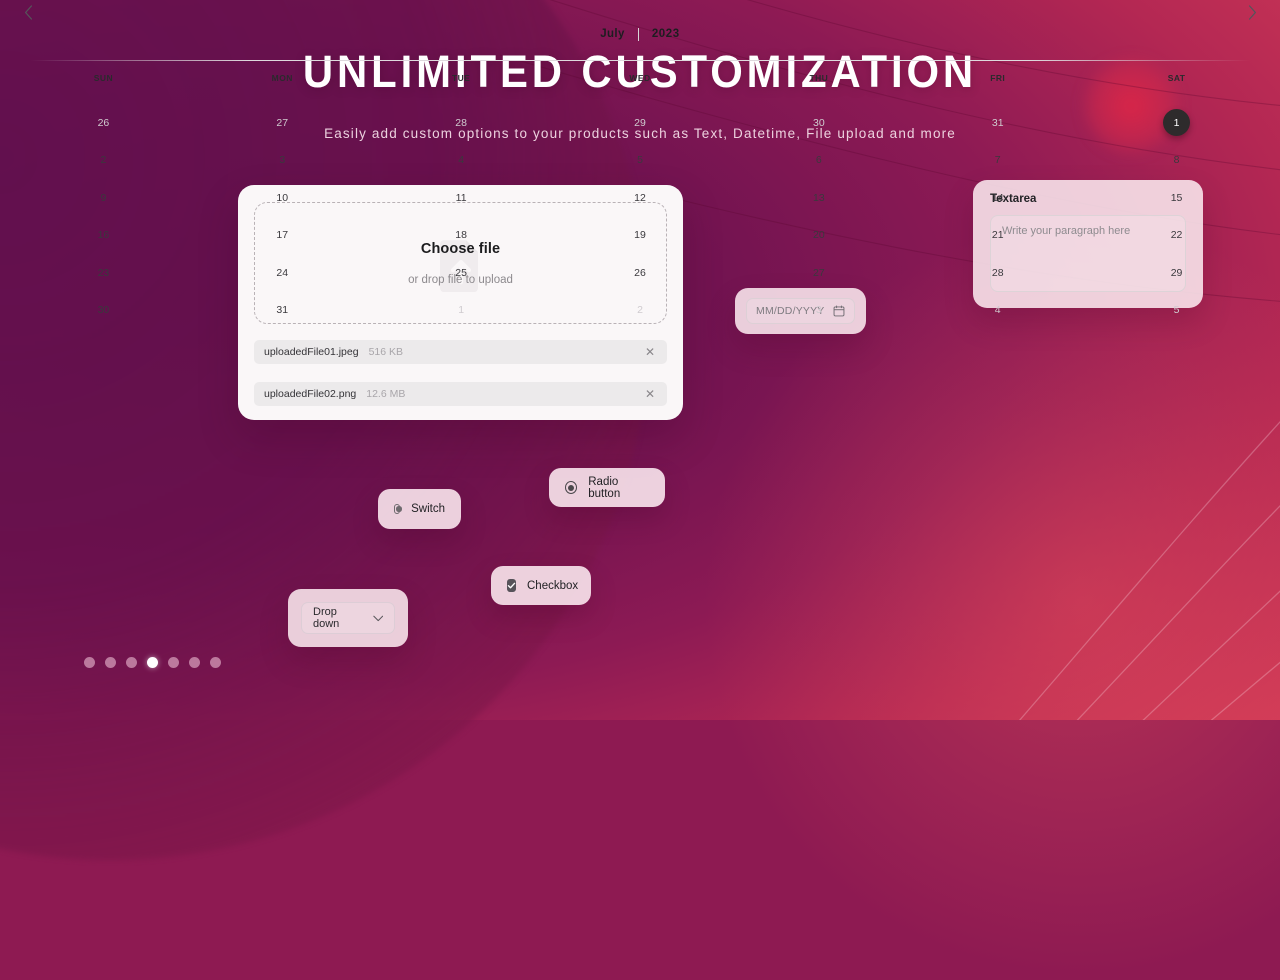 The height and width of the screenshot is (980, 1280). I want to click on calendar-day: 9, so click(103, 198).